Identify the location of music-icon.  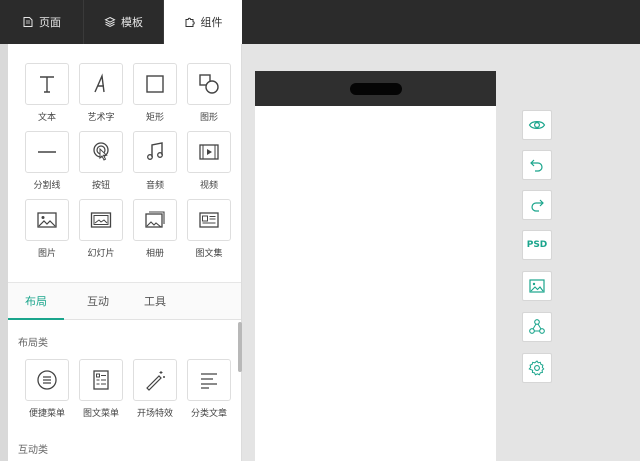
(155, 151).